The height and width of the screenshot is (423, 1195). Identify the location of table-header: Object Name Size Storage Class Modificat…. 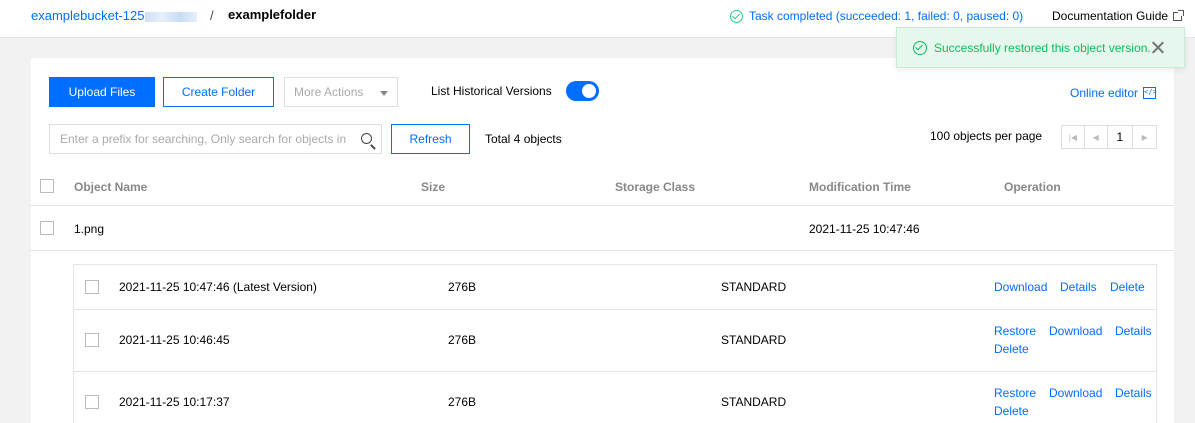
(602, 187).